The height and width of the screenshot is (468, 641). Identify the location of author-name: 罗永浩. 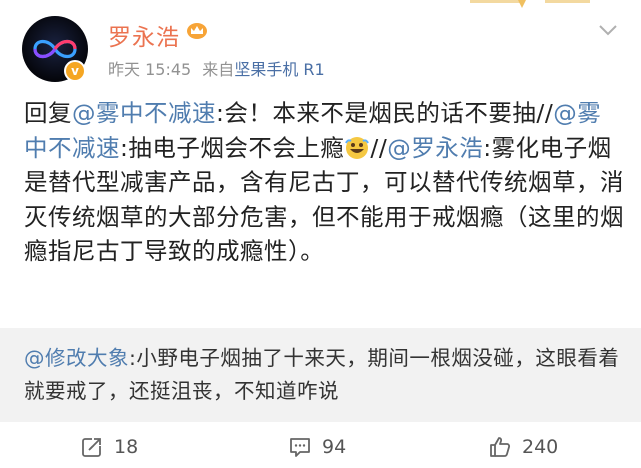
(144, 35).